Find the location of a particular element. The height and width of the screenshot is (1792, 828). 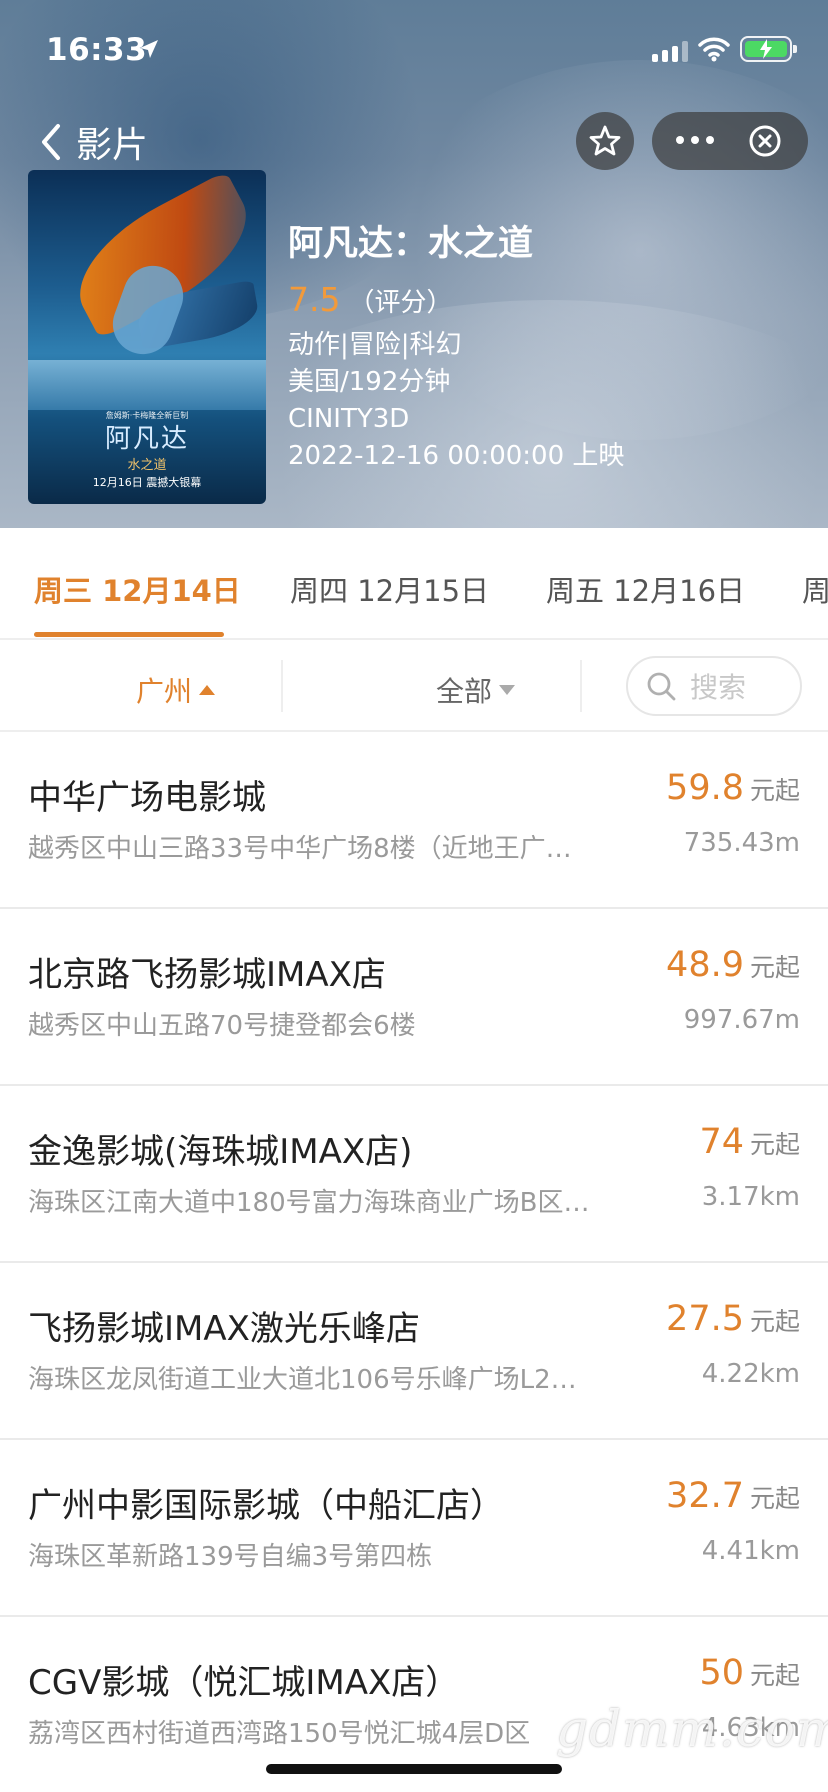

status-time: 16:33 is located at coordinates (97, 50).